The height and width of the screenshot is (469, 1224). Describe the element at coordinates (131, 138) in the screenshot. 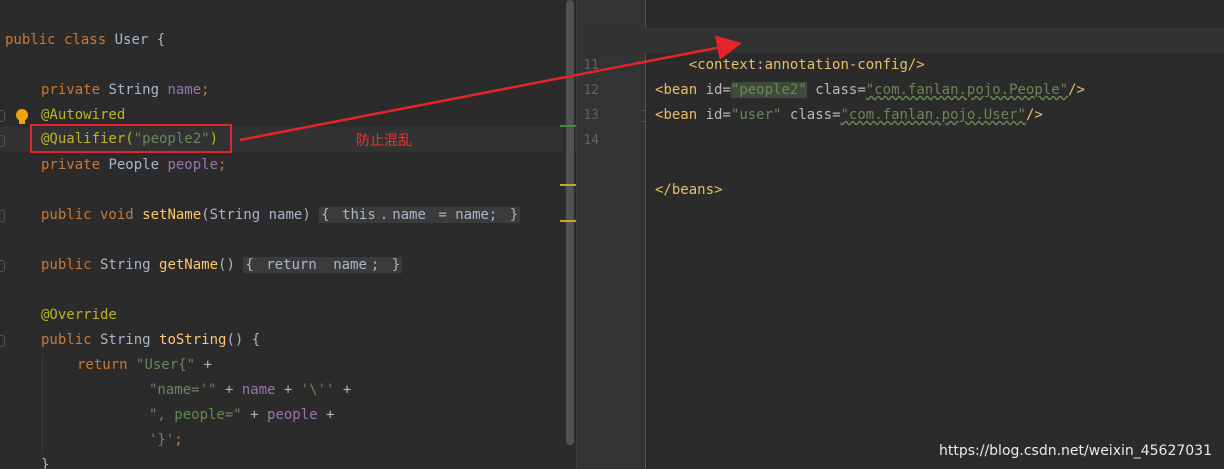

I see `annotation-highlight-box` at that location.